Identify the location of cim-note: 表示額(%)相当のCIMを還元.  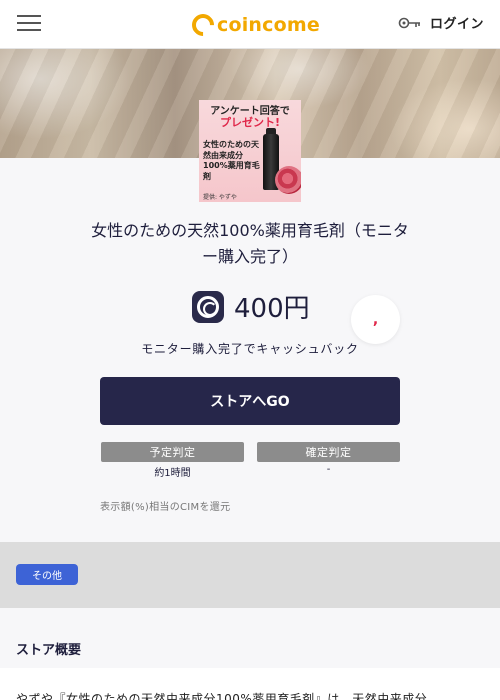
(165, 507).